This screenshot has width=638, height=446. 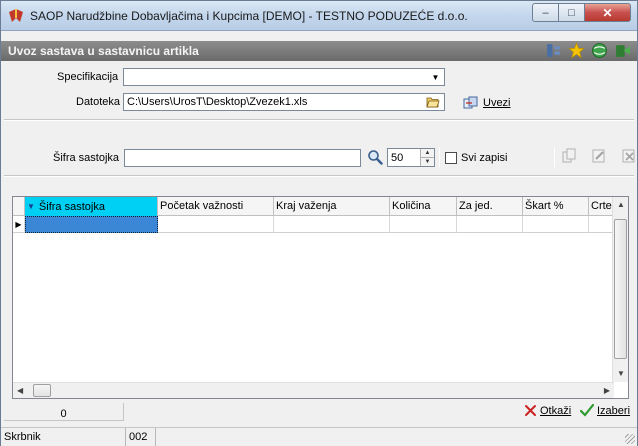 I want to click on cancel-button: Otkaži, so click(x=547, y=410).